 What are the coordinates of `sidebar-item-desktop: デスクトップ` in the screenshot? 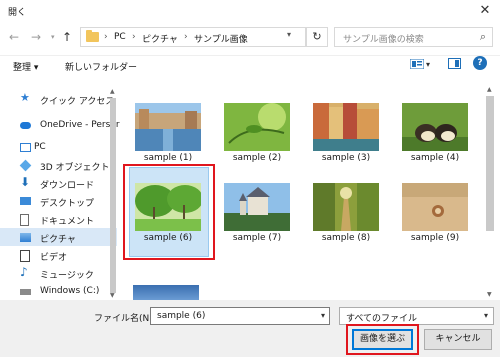 It's located at (58, 201).